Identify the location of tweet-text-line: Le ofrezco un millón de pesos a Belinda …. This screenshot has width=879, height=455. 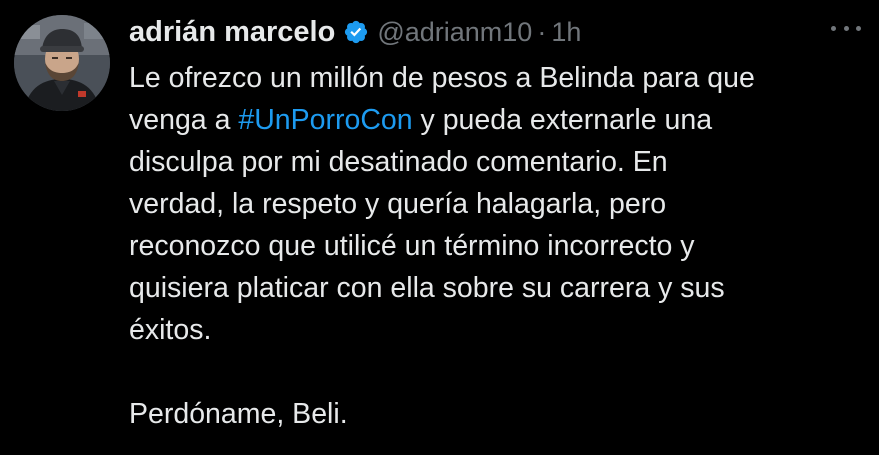
(442, 78).